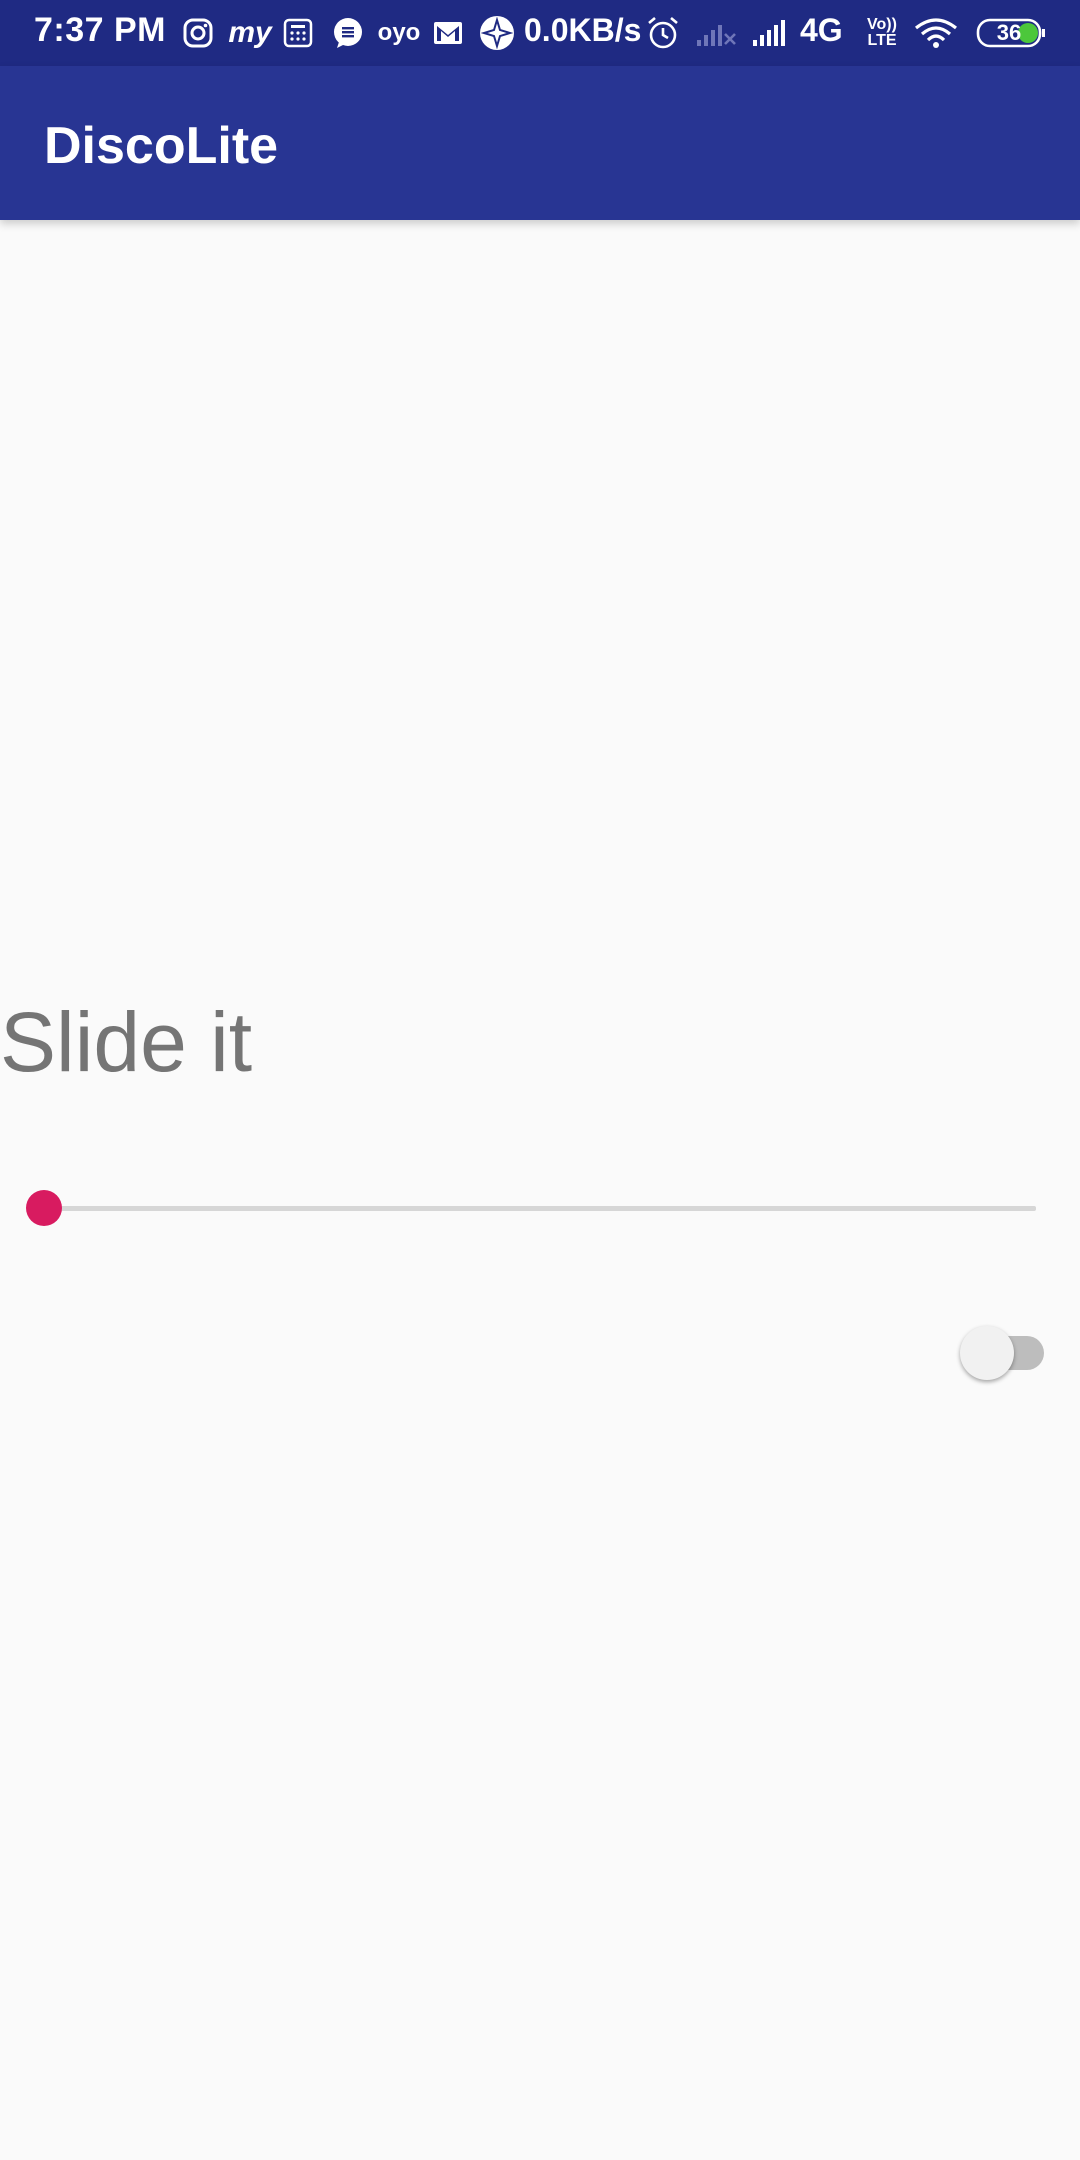 This screenshot has width=1080, height=2160. I want to click on app-bar: DiscoLite, so click(540, 143).